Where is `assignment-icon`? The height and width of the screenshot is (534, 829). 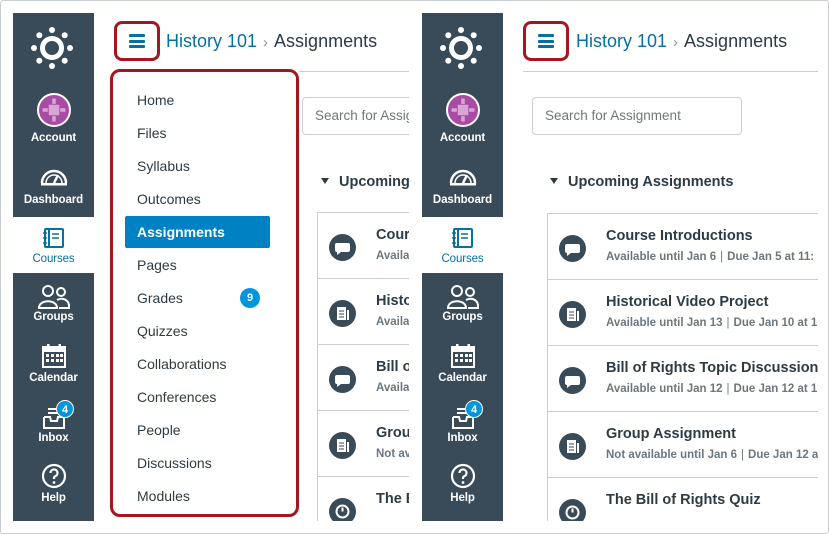
assignment-icon is located at coordinates (572, 446).